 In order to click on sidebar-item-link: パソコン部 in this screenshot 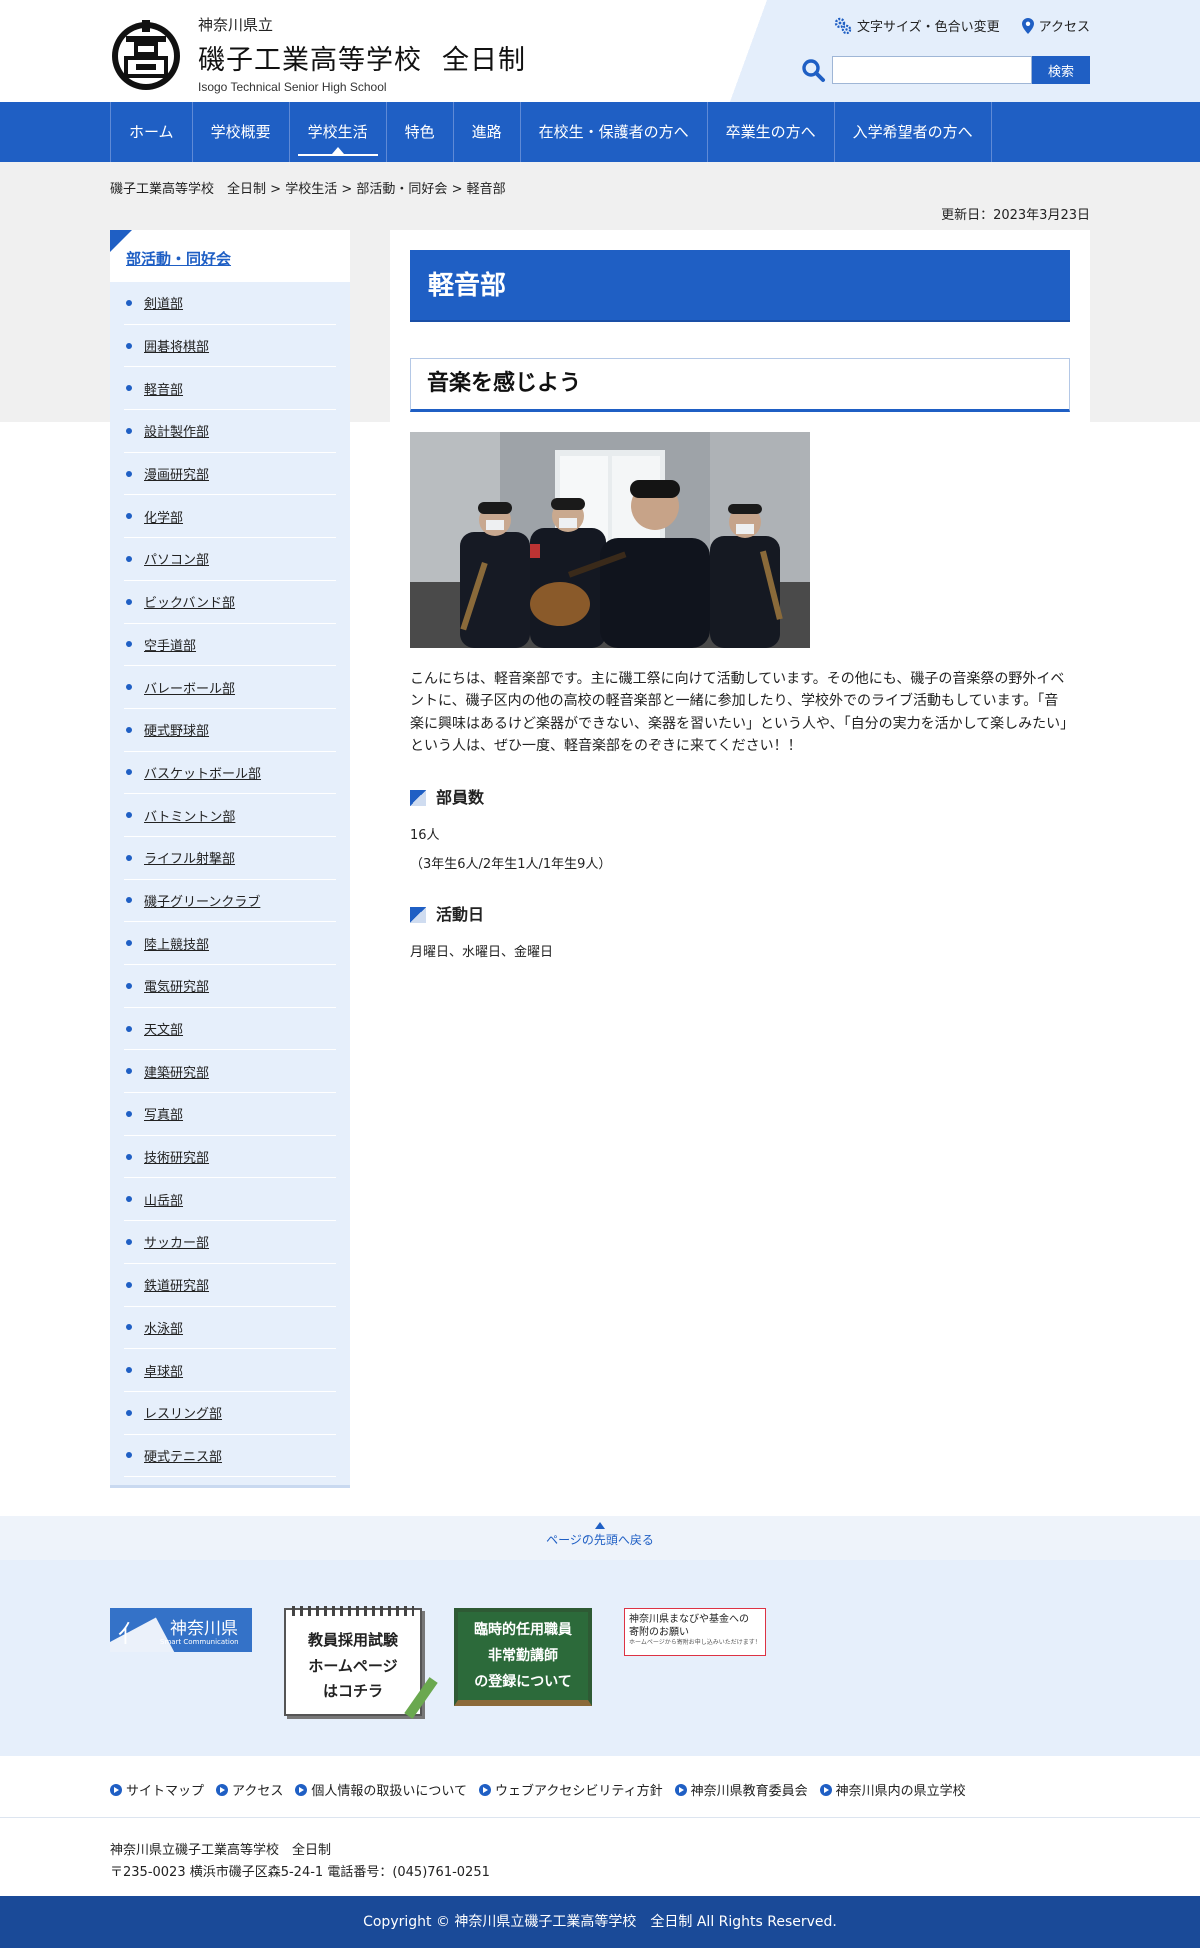, I will do `click(176, 558)`.